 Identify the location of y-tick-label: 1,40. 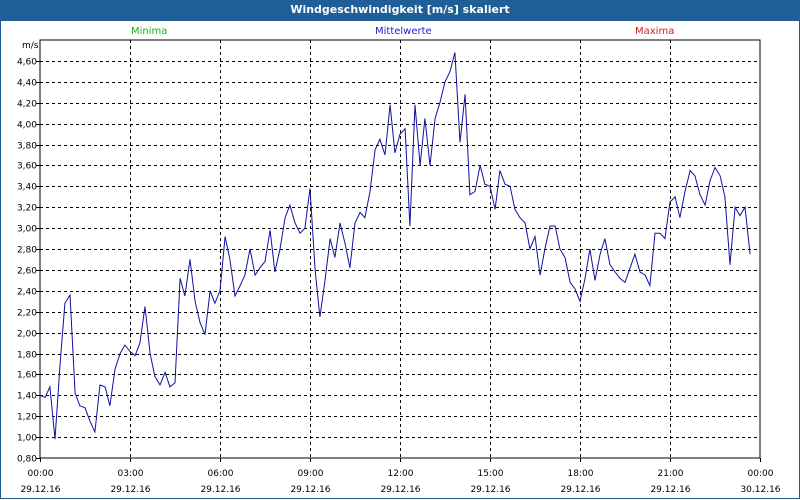
(27, 397).